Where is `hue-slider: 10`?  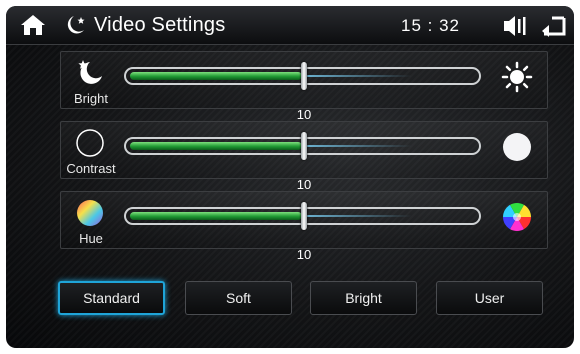
hue-slider: 10 is located at coordinates (302, 232).